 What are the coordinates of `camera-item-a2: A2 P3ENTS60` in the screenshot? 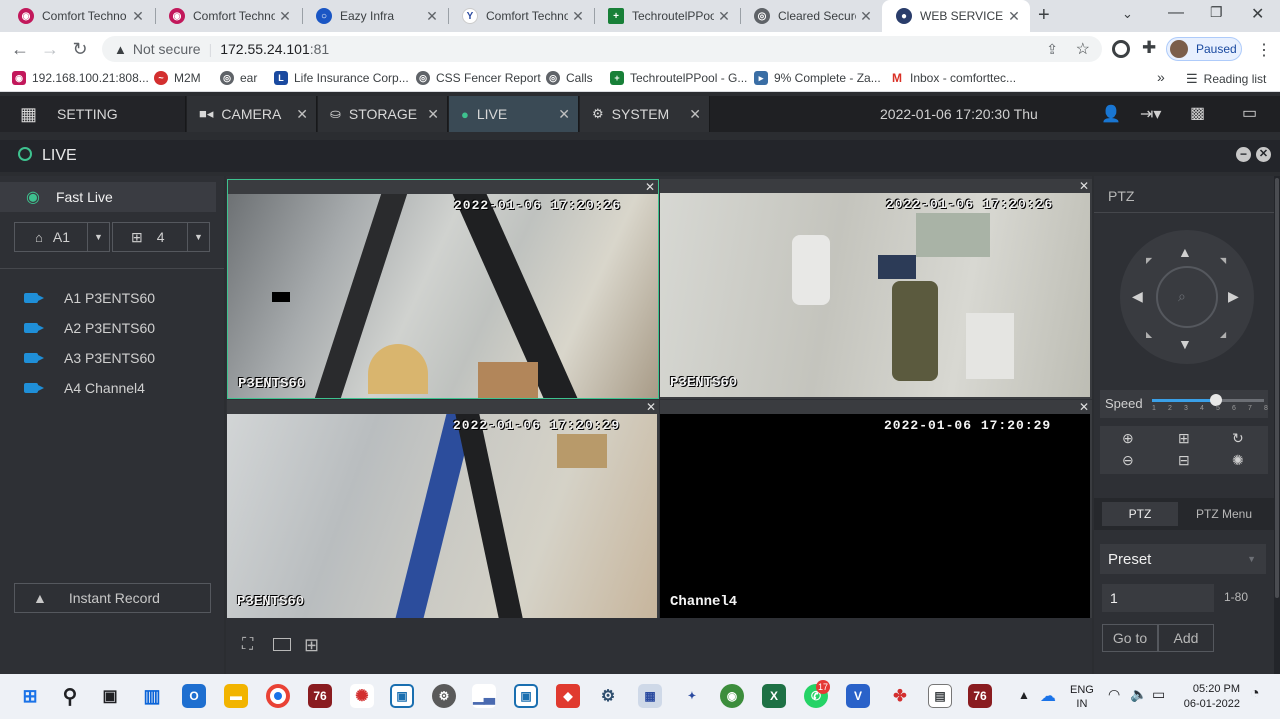 It's located at (89, 328).